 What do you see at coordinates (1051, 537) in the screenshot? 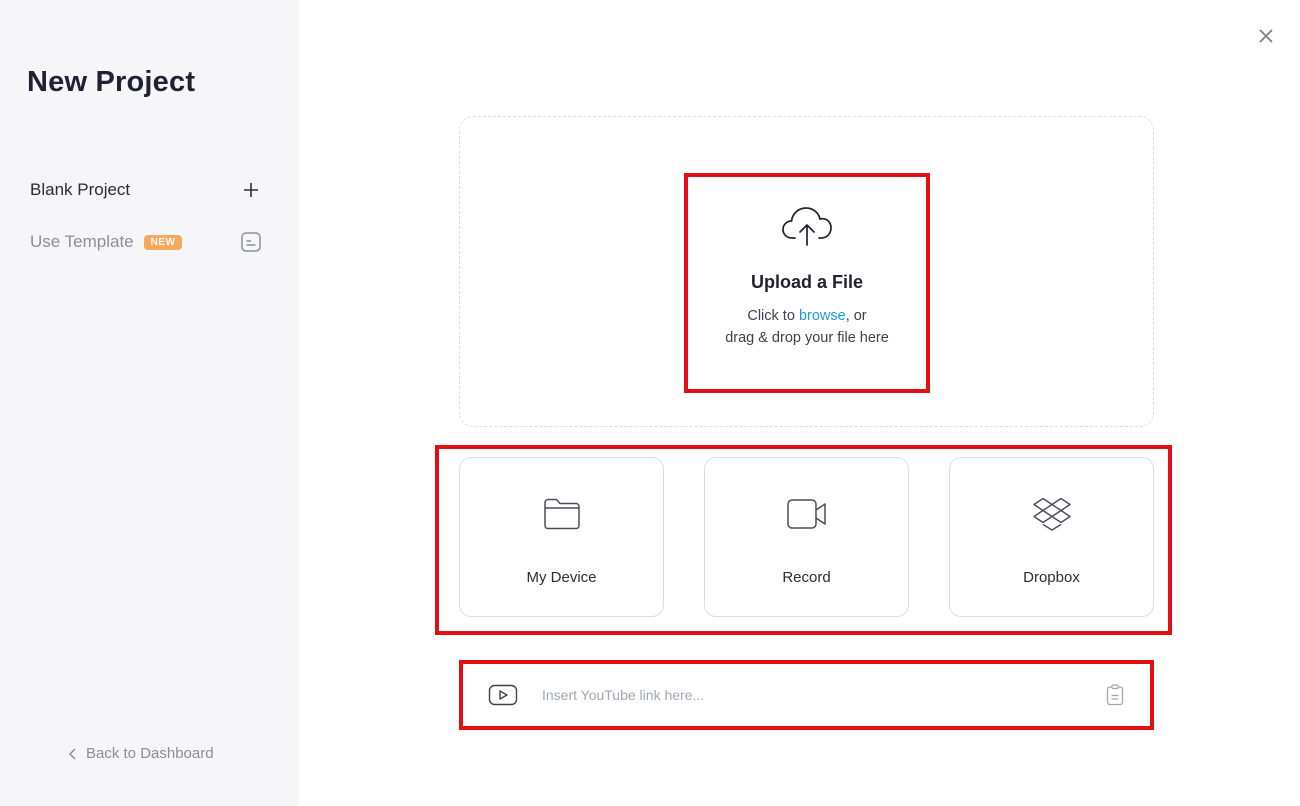
I see `dropbox-button: Dropbox` at bounding box center [1051, 537].